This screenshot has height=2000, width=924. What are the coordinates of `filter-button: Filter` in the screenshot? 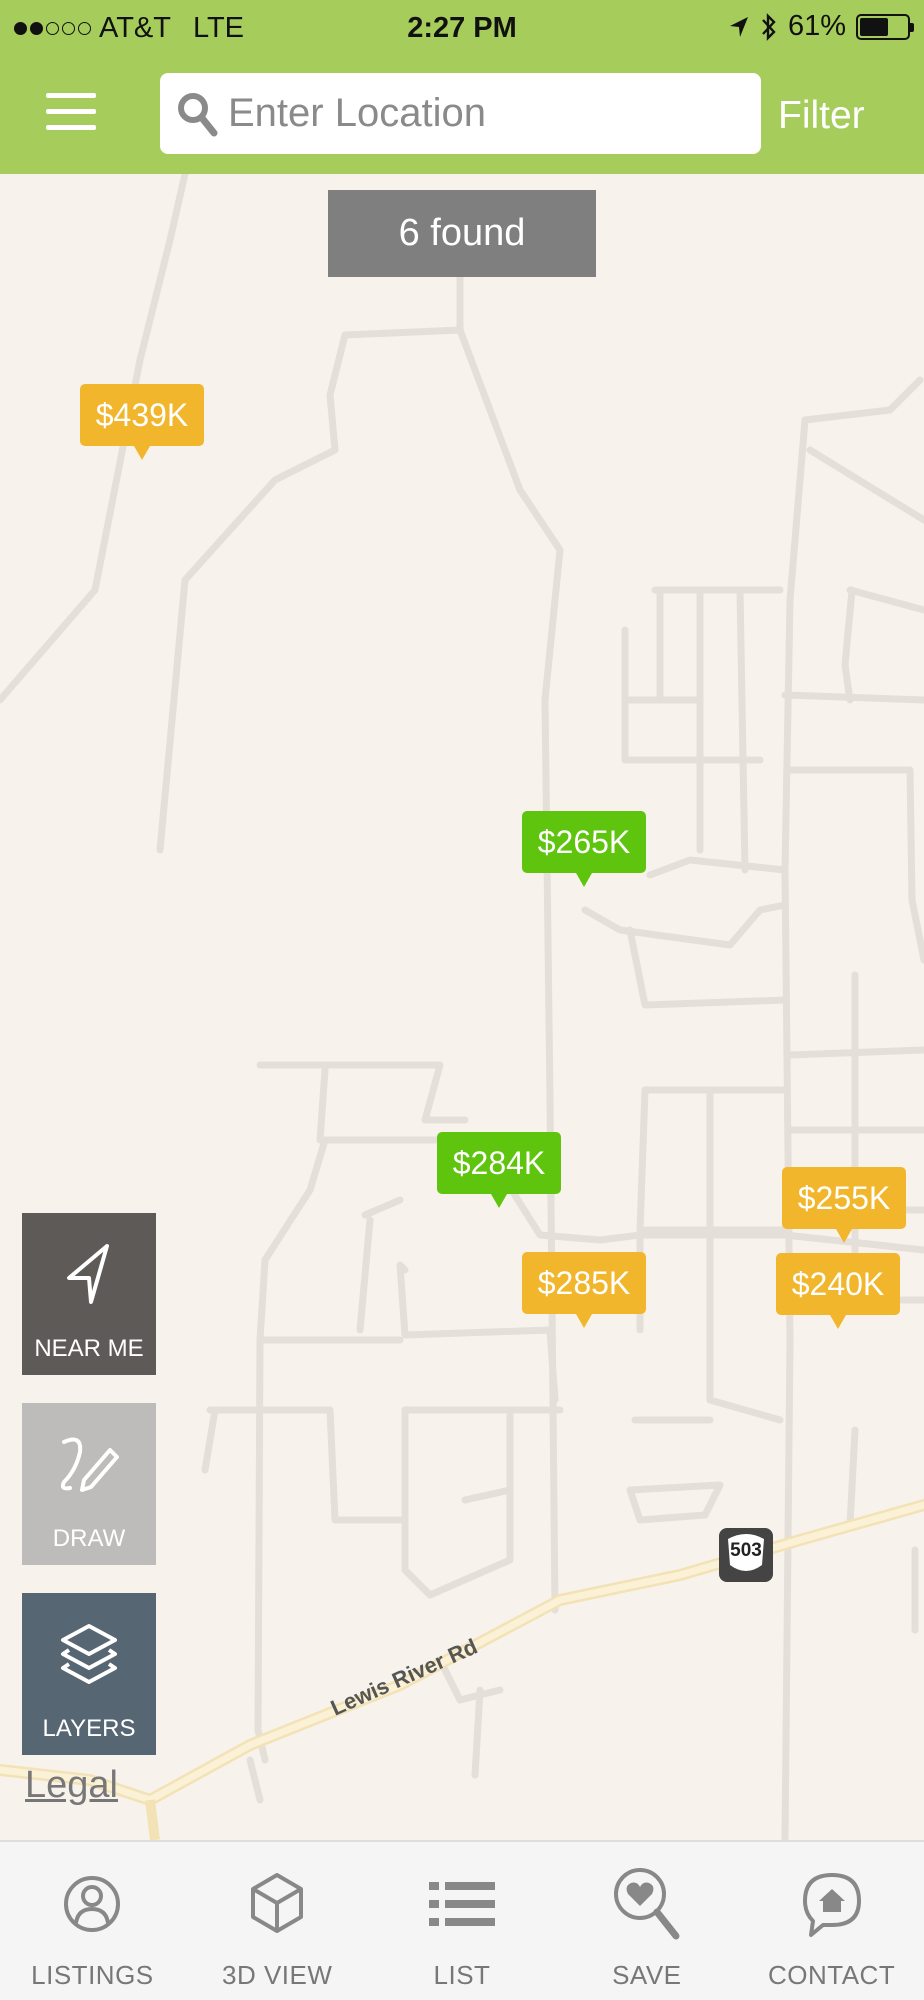 It's located at (821, 116).